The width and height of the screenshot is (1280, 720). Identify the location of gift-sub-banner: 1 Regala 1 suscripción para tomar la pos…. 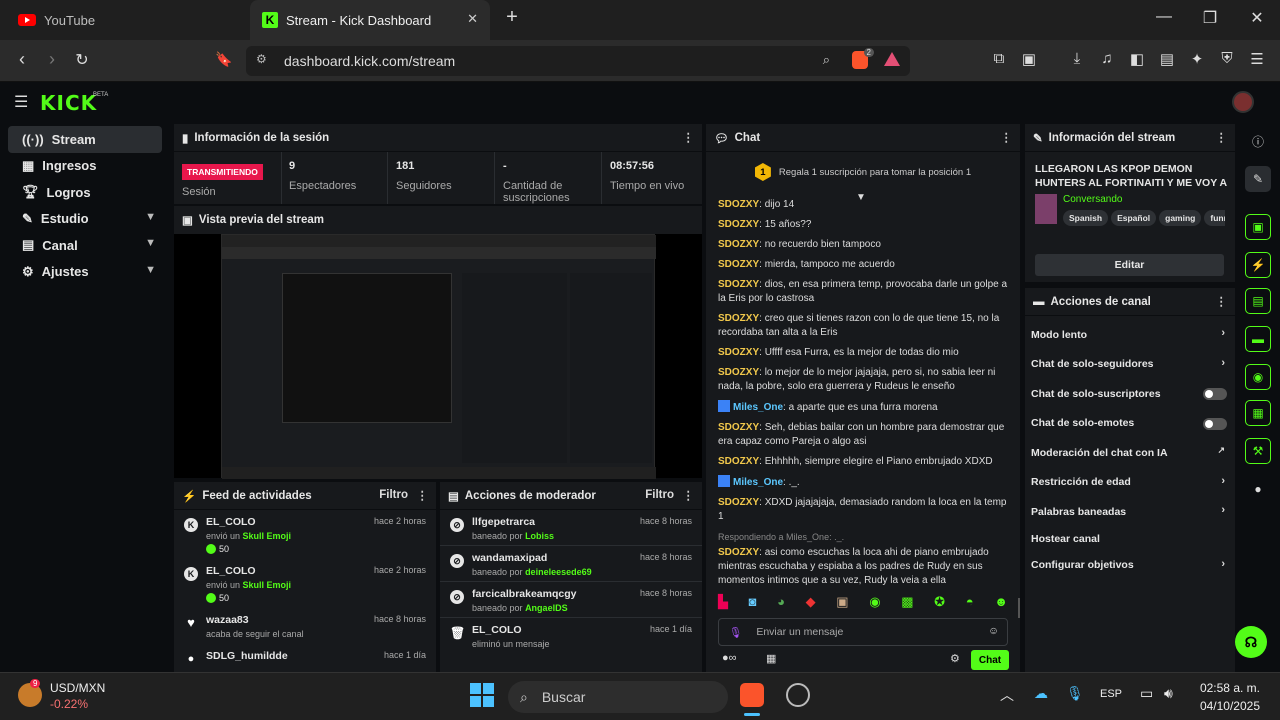
(863, 172).